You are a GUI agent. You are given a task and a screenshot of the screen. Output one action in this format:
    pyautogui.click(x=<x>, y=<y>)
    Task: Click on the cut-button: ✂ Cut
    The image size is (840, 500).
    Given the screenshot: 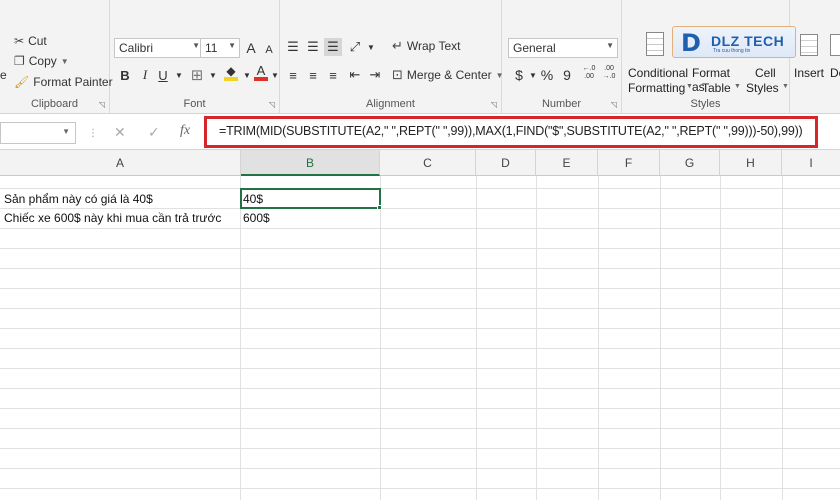 What is the action you would take?
    pyautogui.click(x=30, y=41)
    